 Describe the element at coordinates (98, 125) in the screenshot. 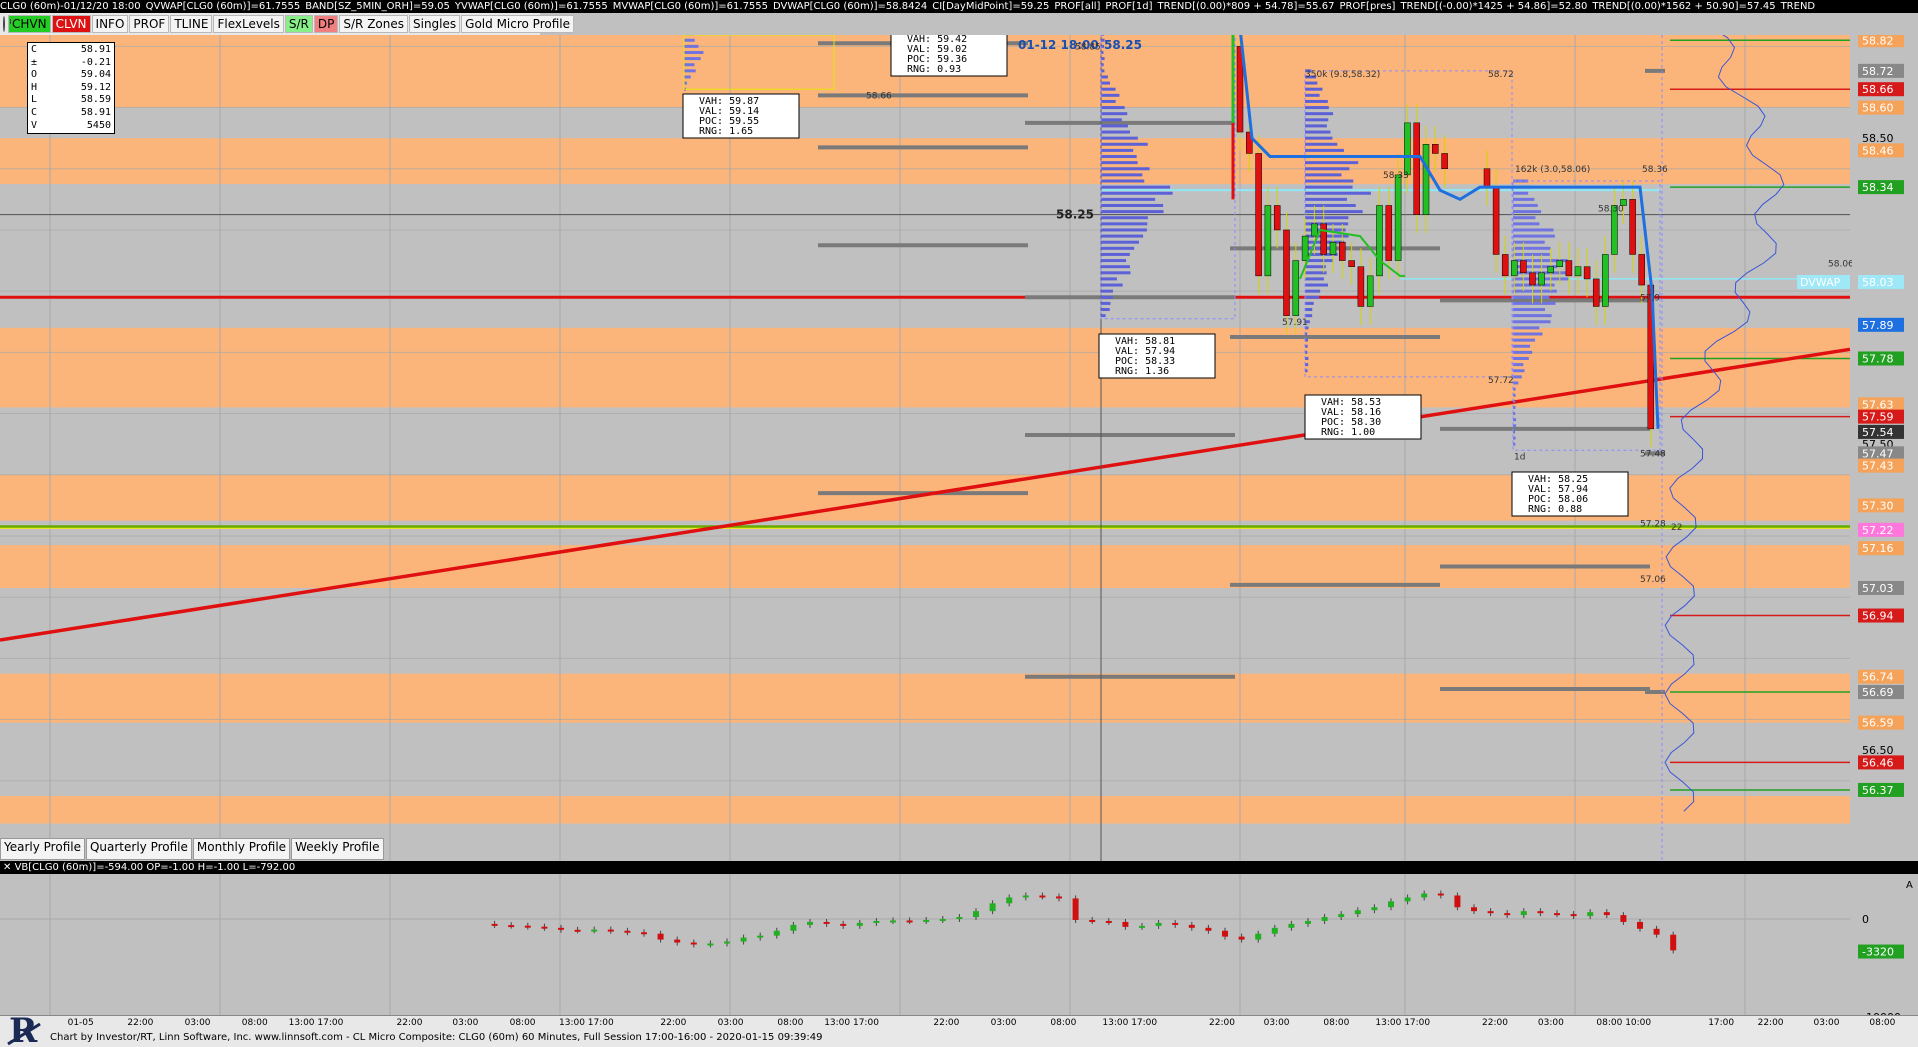

I see `ohlc-value: 5450` at that location.